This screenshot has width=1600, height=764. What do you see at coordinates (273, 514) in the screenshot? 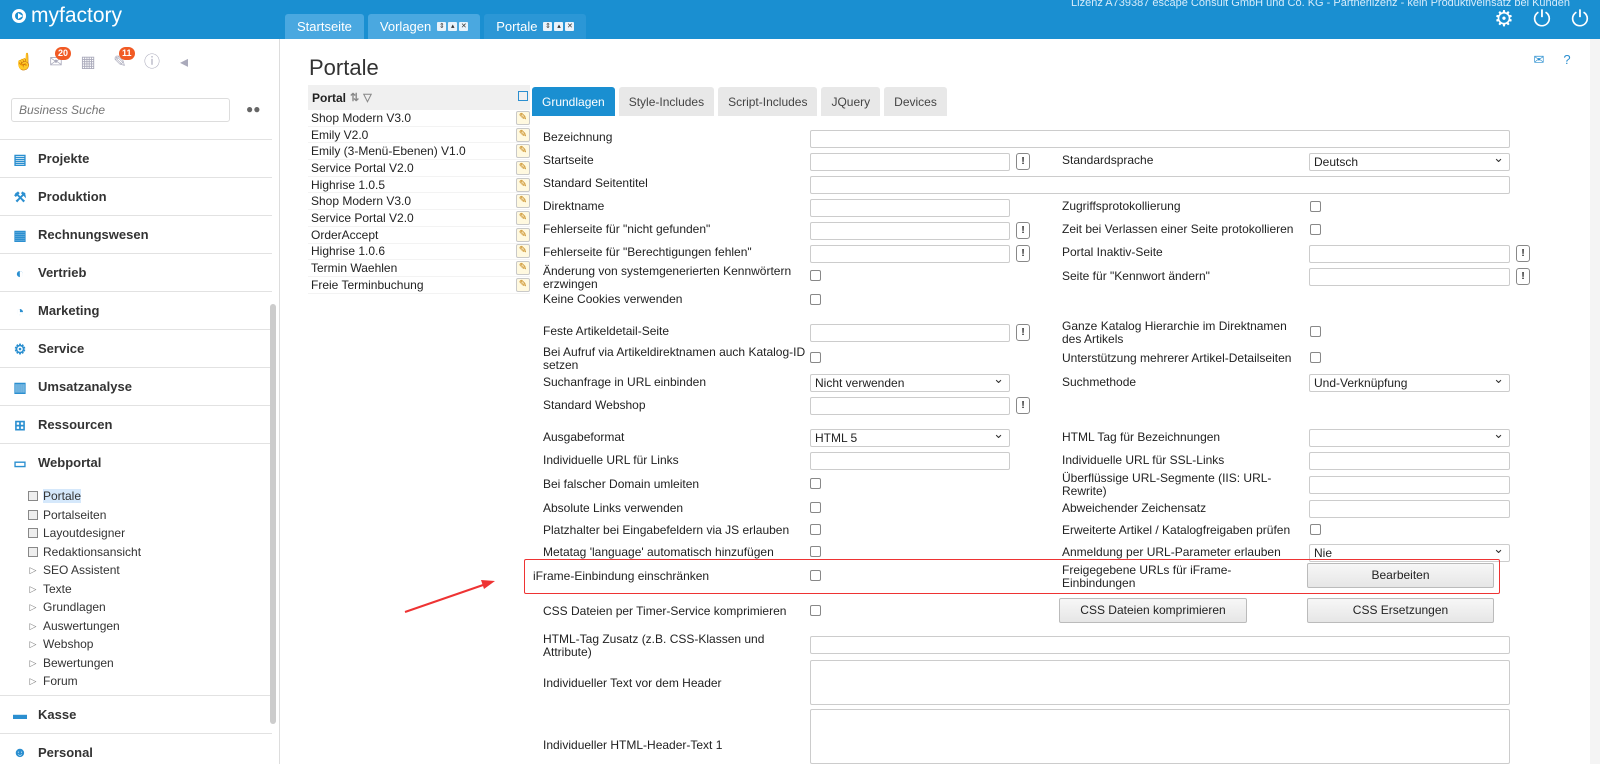
I see `sidebar-scrollbar` at bounding box center [273, 514].